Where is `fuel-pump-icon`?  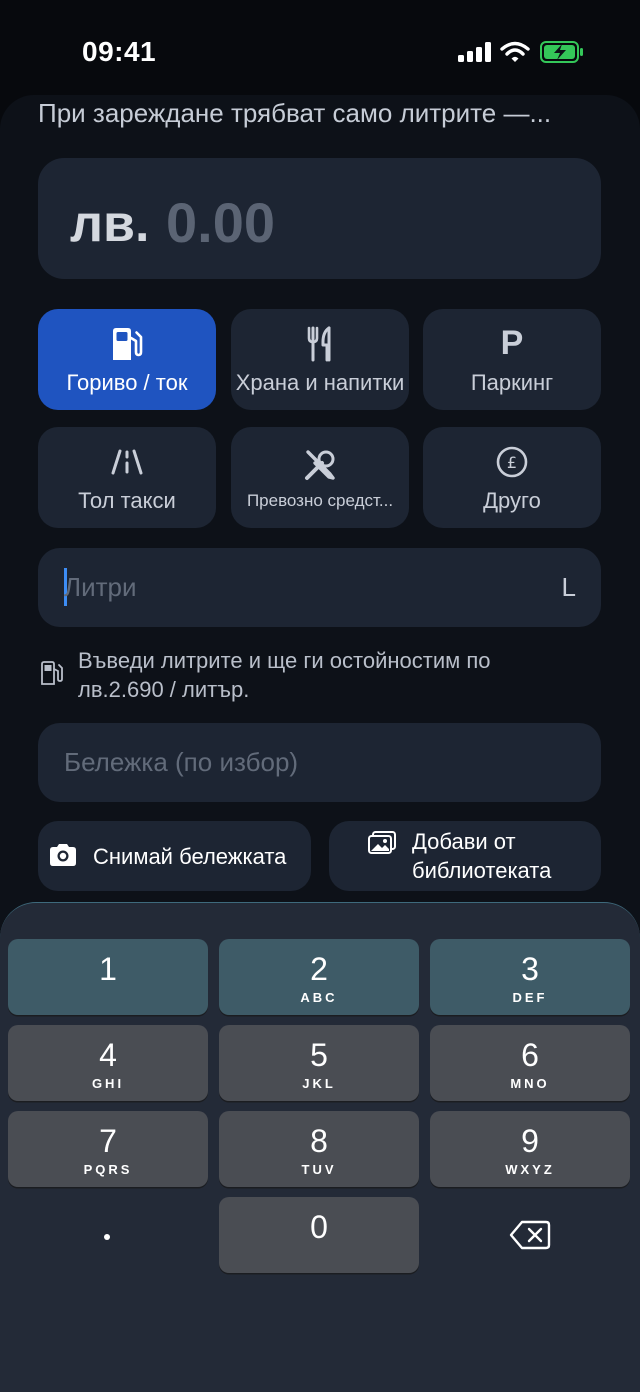
fuel-pump-icon is located at coordinates (127, 344).